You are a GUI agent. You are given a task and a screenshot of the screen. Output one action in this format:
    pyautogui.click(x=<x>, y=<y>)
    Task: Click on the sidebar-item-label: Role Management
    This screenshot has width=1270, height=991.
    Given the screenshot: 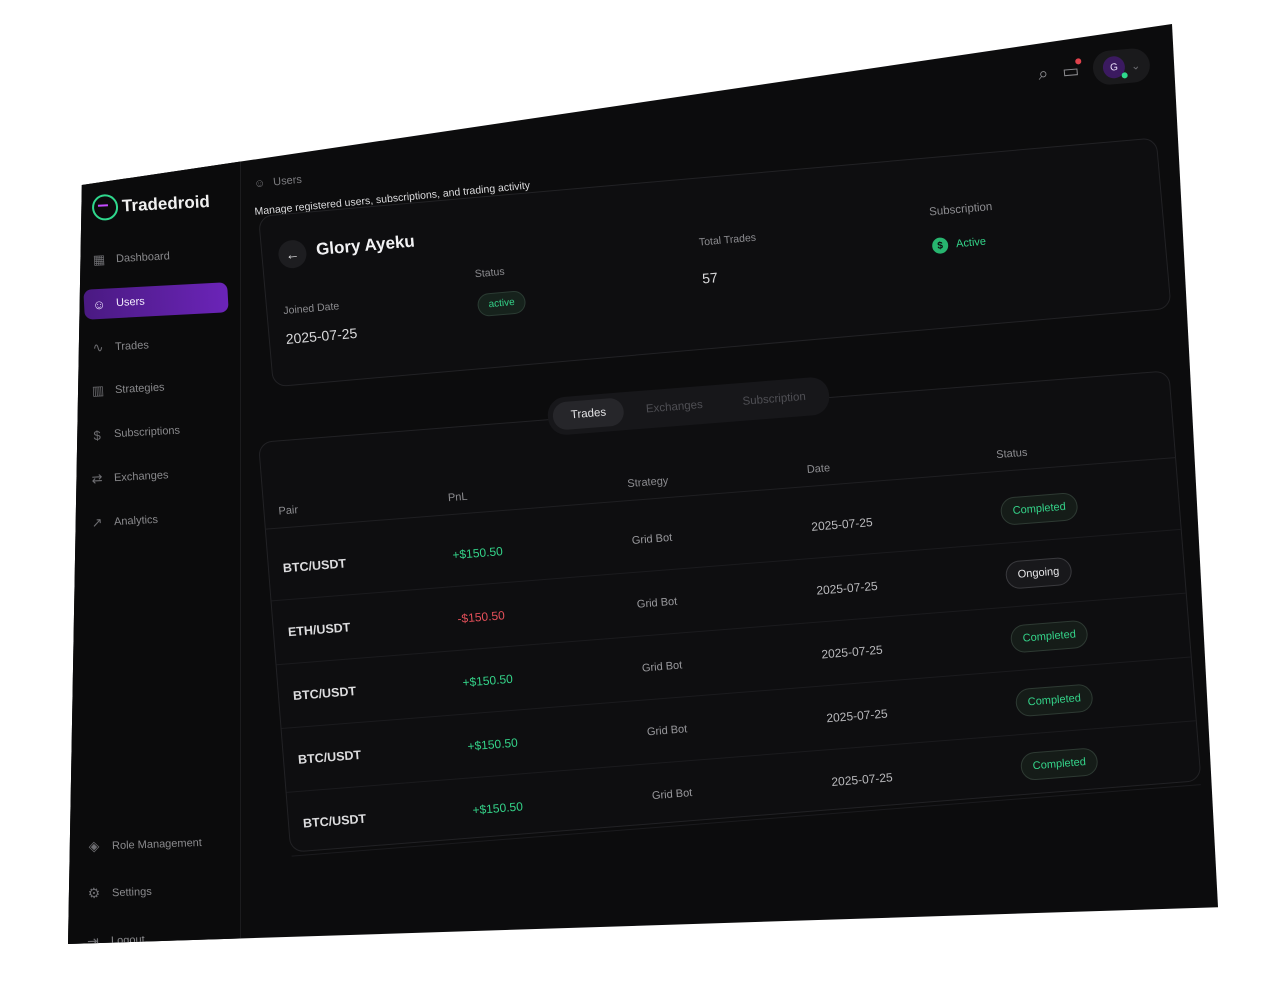 What is the action you would take?
    pyautogui.click(x=157, y=844)
    